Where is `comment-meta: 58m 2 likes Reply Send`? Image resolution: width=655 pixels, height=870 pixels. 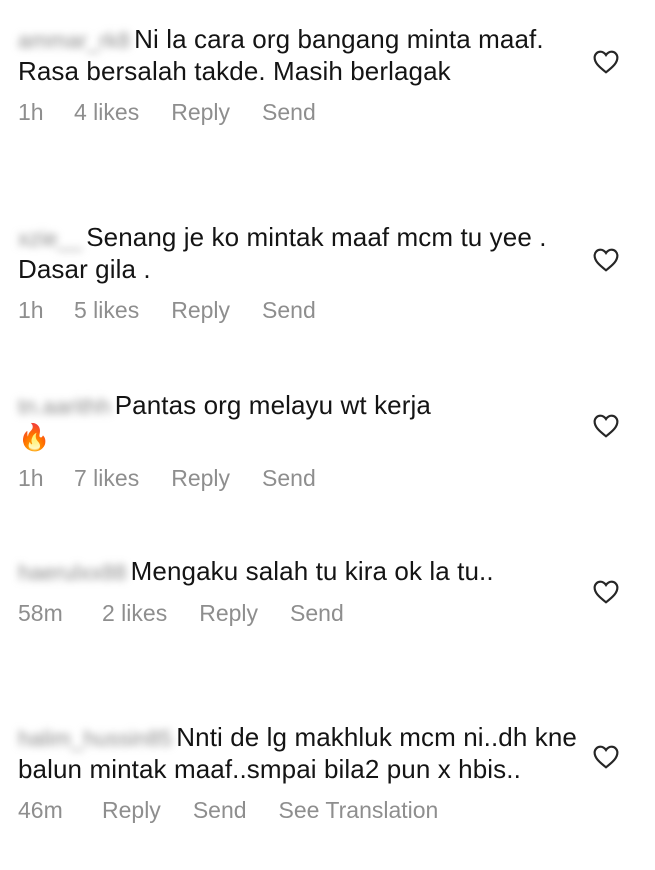
comment-meta: 58m 2 likes Reply Send is located at coordinates (298, 613).